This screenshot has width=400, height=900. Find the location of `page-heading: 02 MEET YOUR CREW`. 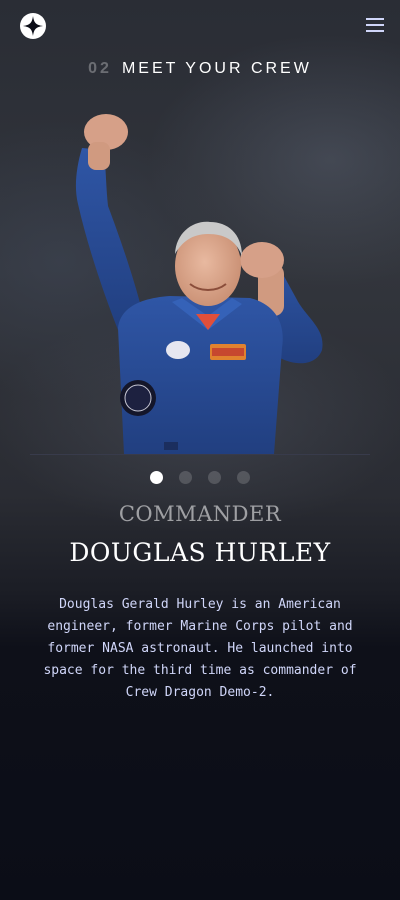

page-heading: 02 MEET YOUR CREW is located at coordinates (200, 69).